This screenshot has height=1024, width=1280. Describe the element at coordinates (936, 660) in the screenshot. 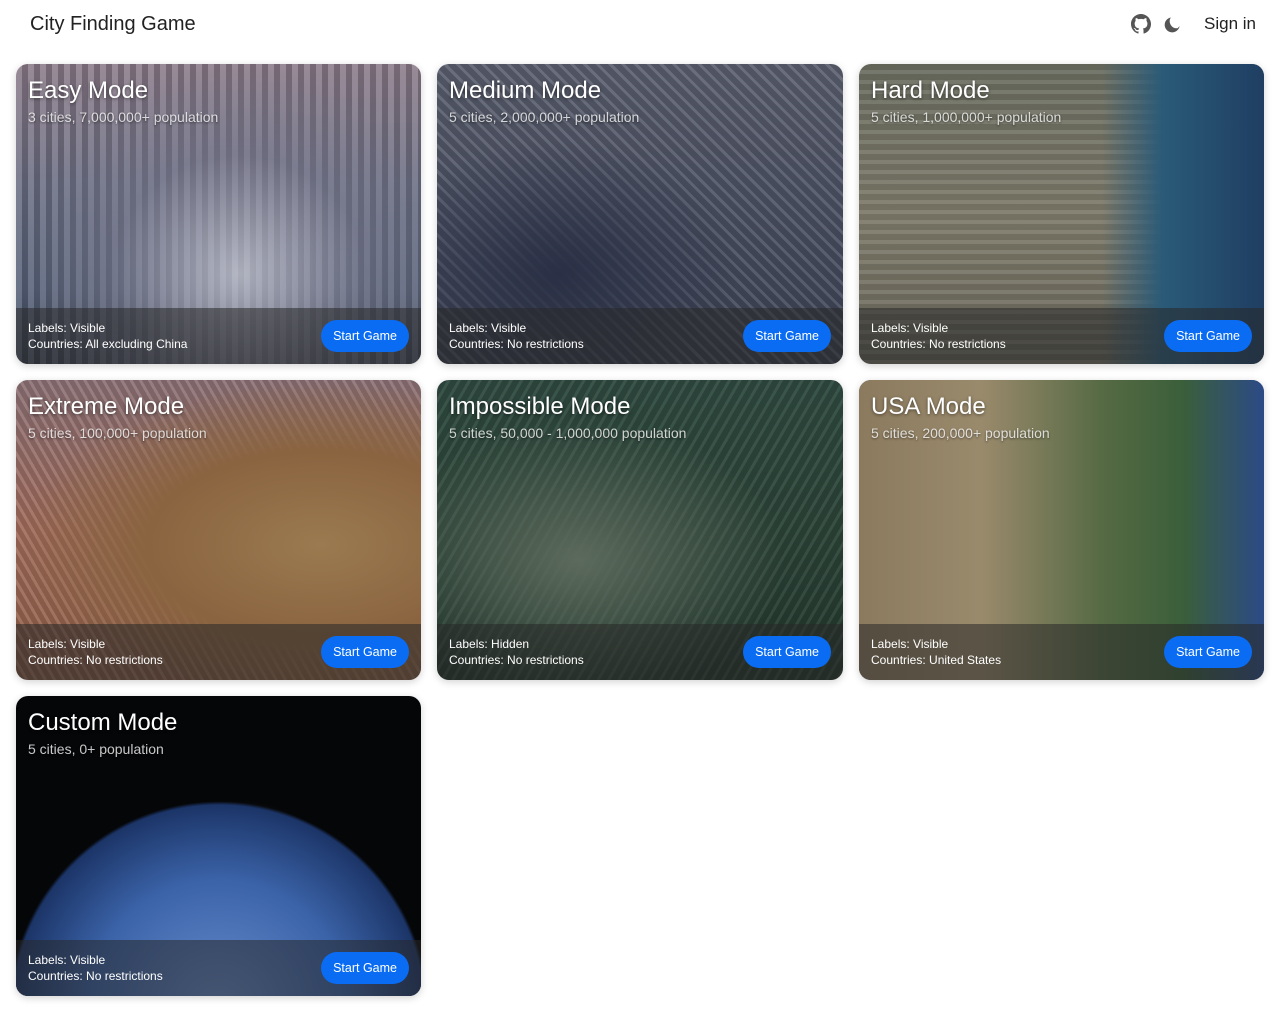

I see `countries-setting: Countries: United States` at that location.